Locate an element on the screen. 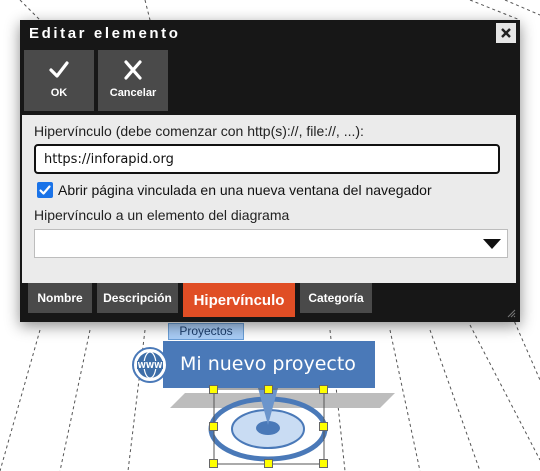  ok-label: OK is located at coordinates (59, 93).